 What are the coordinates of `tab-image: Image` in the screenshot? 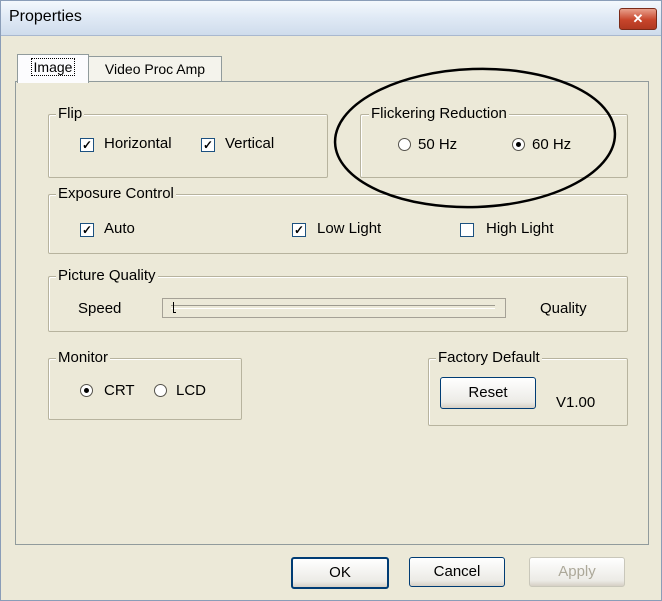 It's located at (53, 68).